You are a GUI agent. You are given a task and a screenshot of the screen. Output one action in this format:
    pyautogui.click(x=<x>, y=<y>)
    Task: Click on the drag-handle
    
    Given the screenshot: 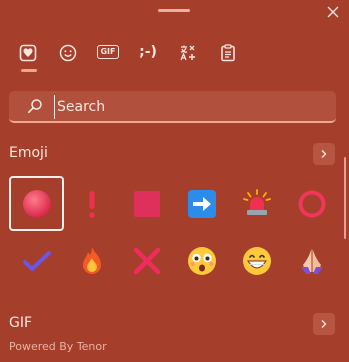 What is the action you would take?
    pyautogui.click(x=174, y=10)
    